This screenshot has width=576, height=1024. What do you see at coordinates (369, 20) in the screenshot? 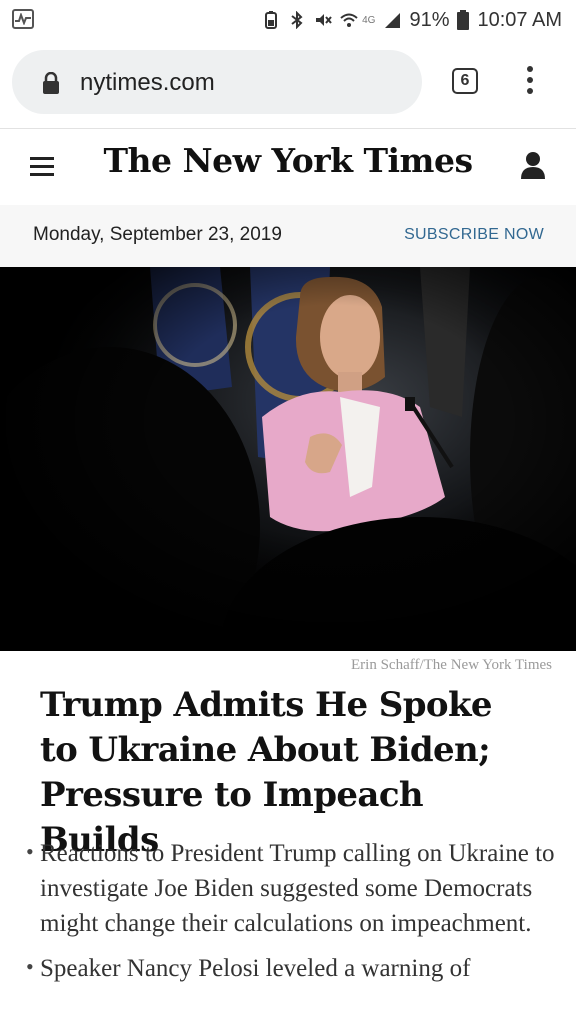
I see `network-type: 4G` at bounding box center [369, 20].